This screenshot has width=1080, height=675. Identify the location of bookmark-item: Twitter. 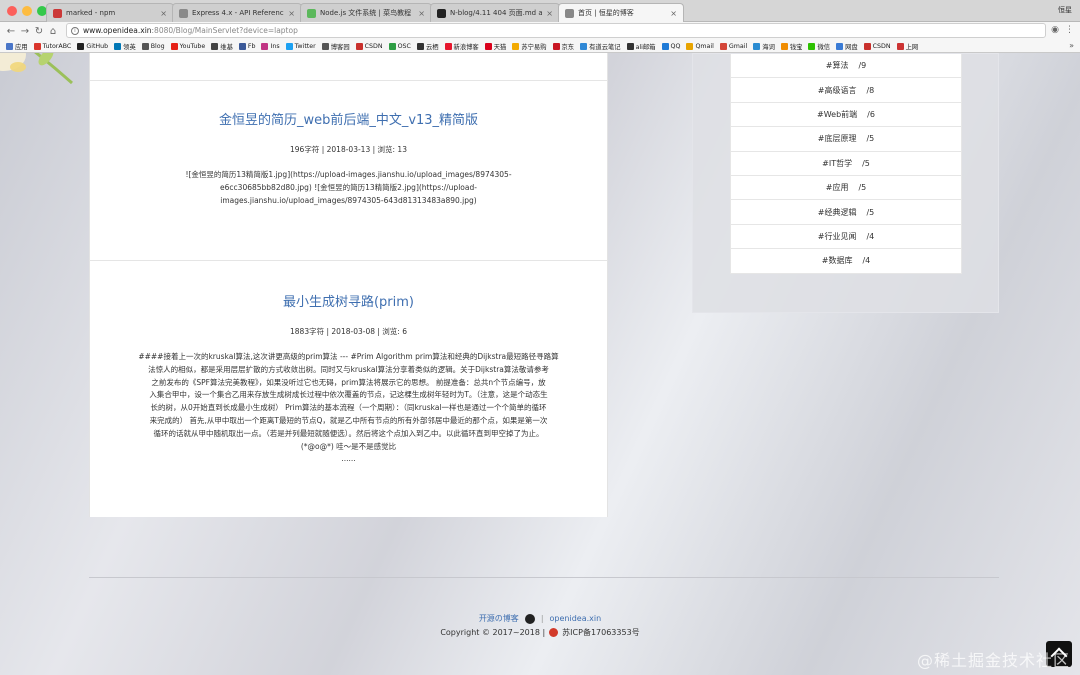
(300, 46).